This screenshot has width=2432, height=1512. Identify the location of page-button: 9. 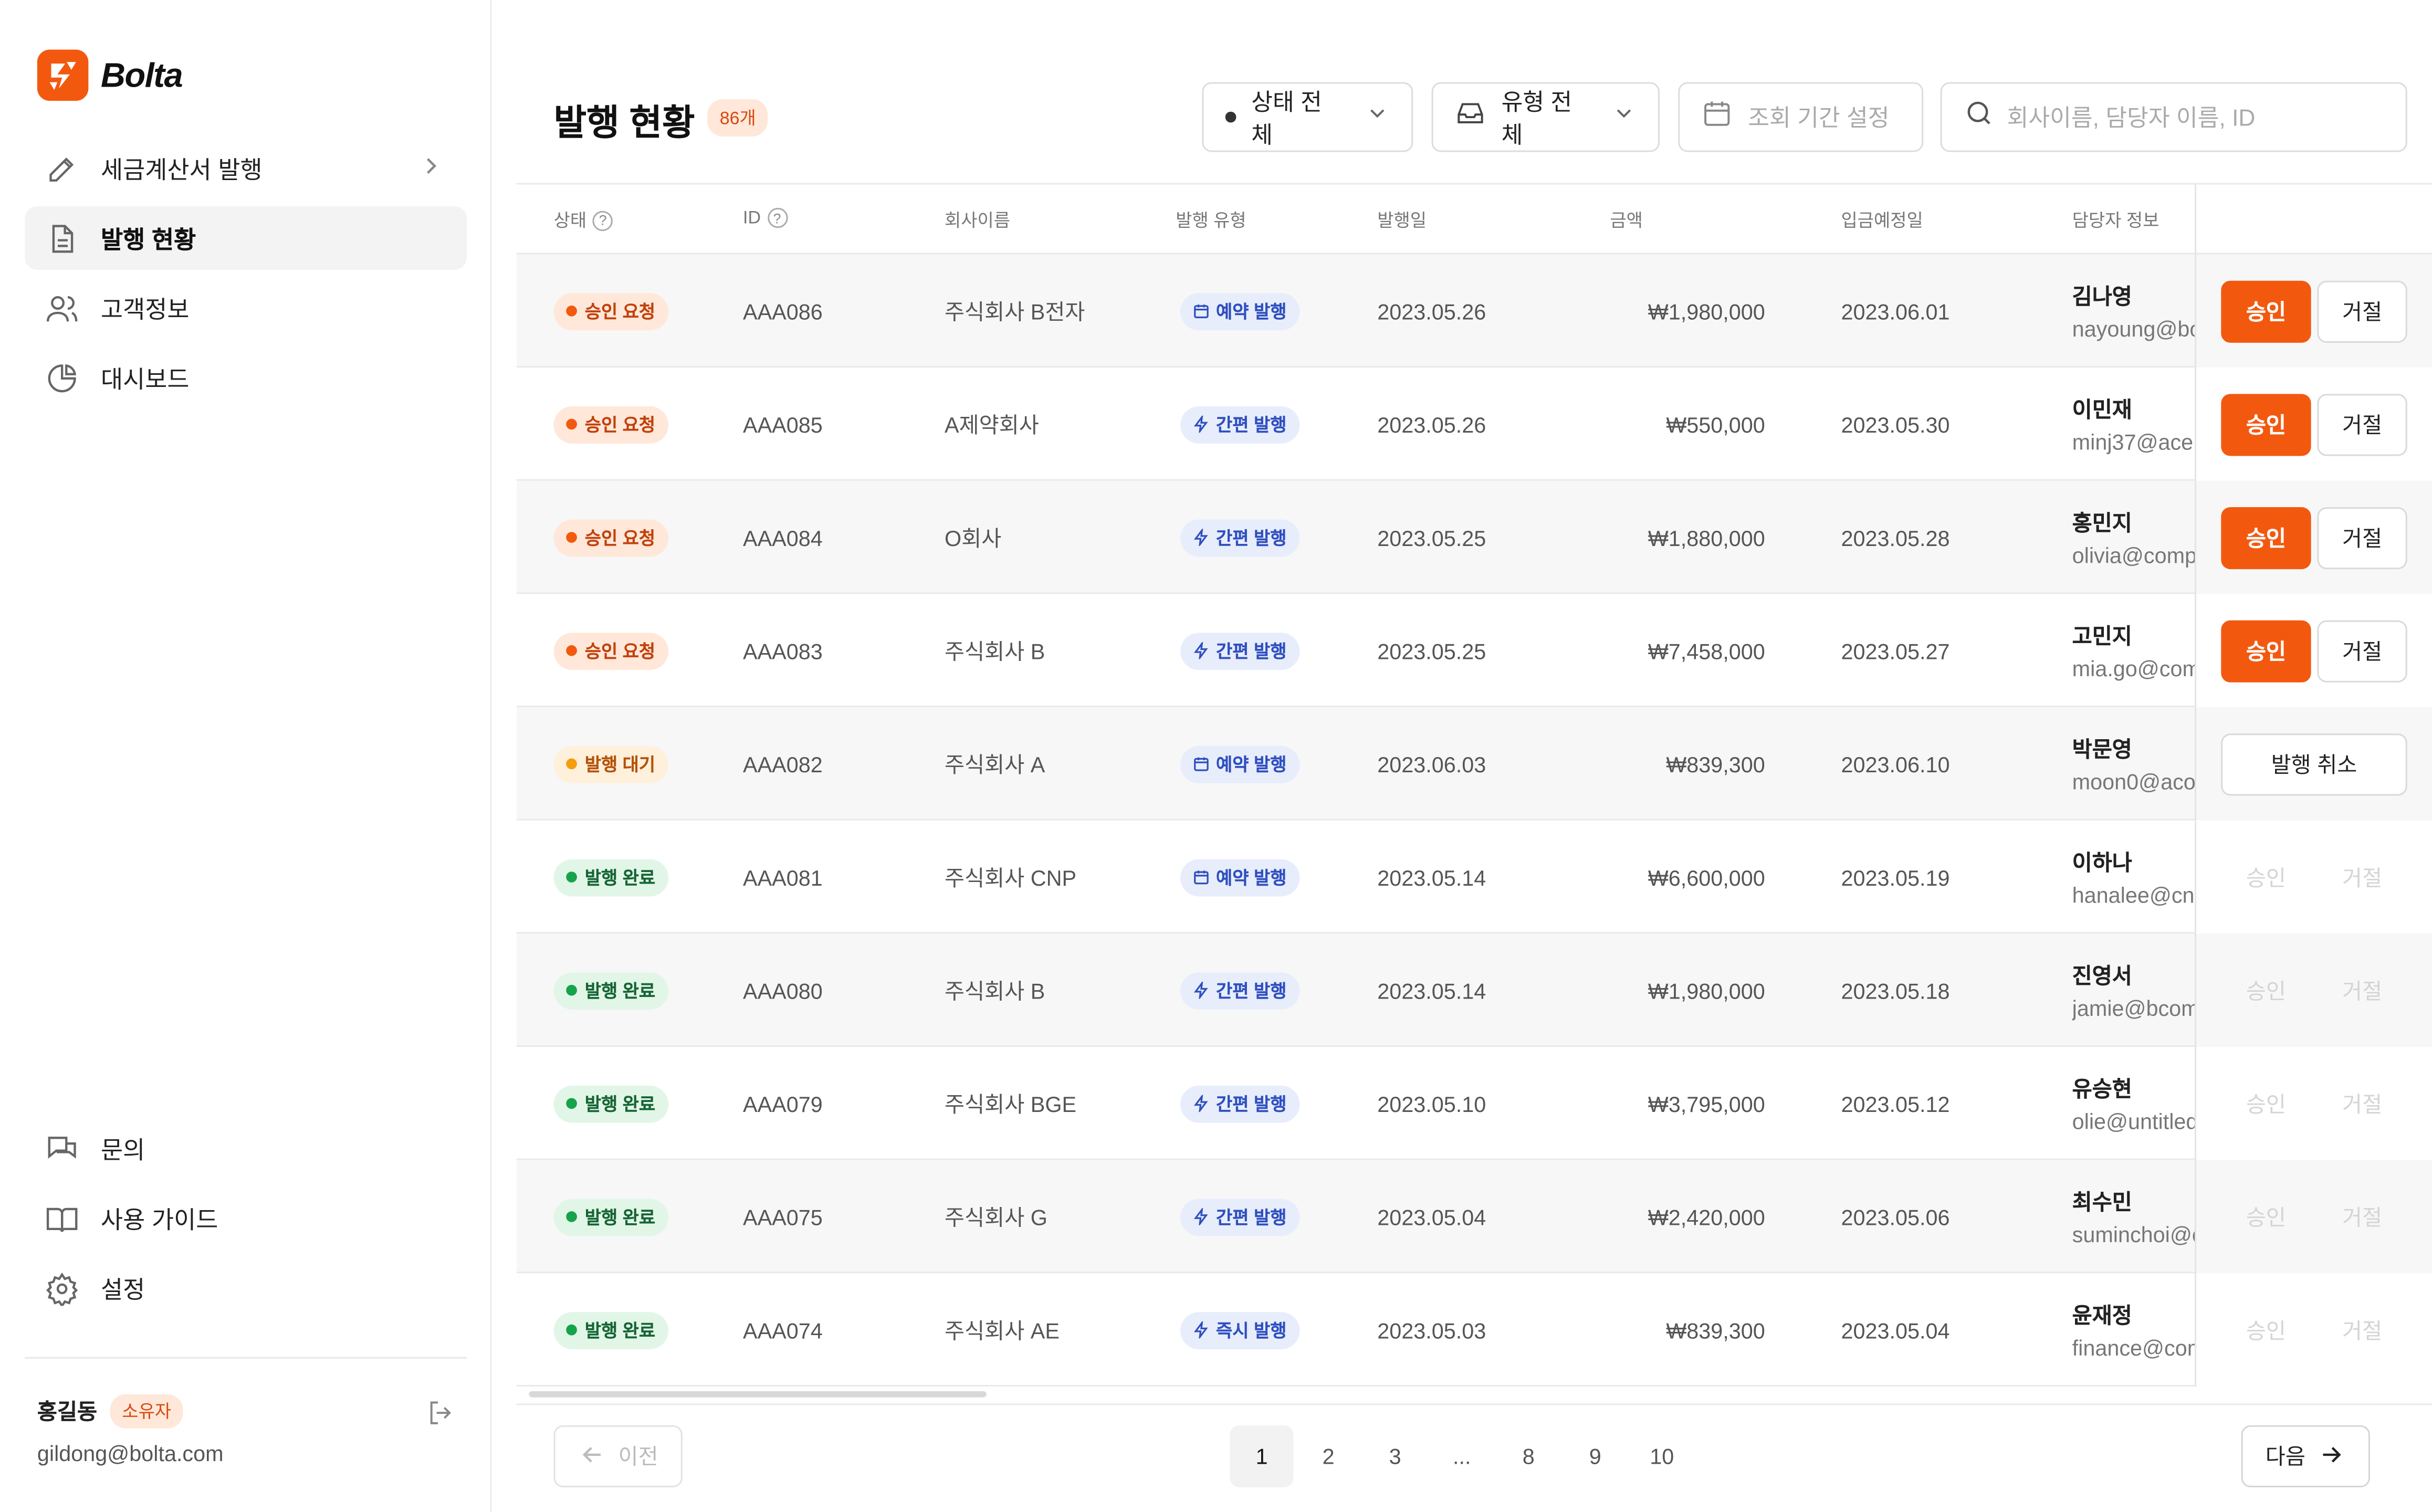
(1595, 1456).